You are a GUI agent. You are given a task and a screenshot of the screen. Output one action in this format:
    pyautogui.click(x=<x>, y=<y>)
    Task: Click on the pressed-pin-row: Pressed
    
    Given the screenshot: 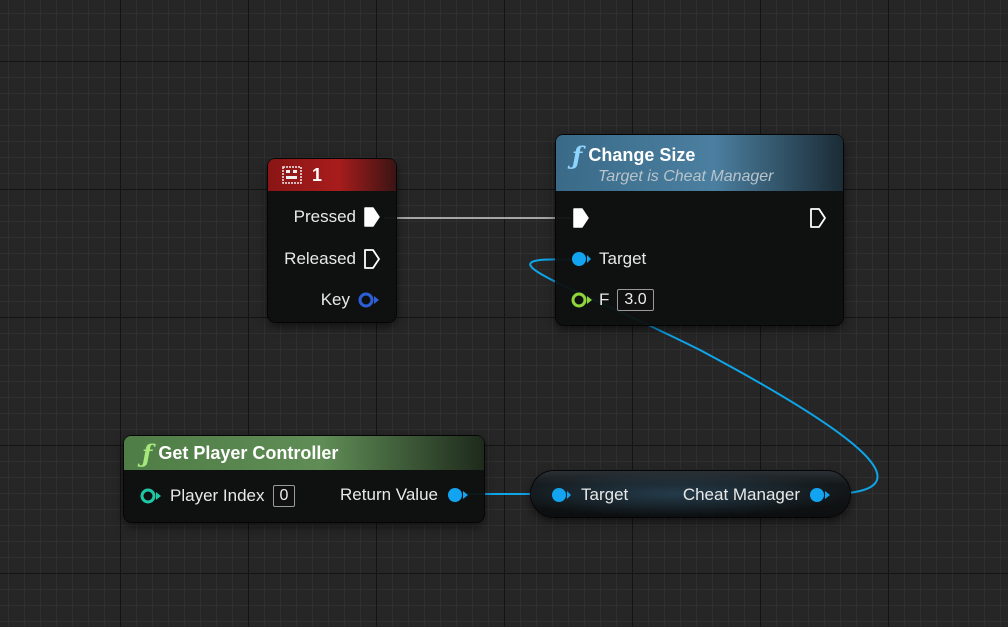 What is the action you would take?
    pyautogui.click(x=337, y=217)
    